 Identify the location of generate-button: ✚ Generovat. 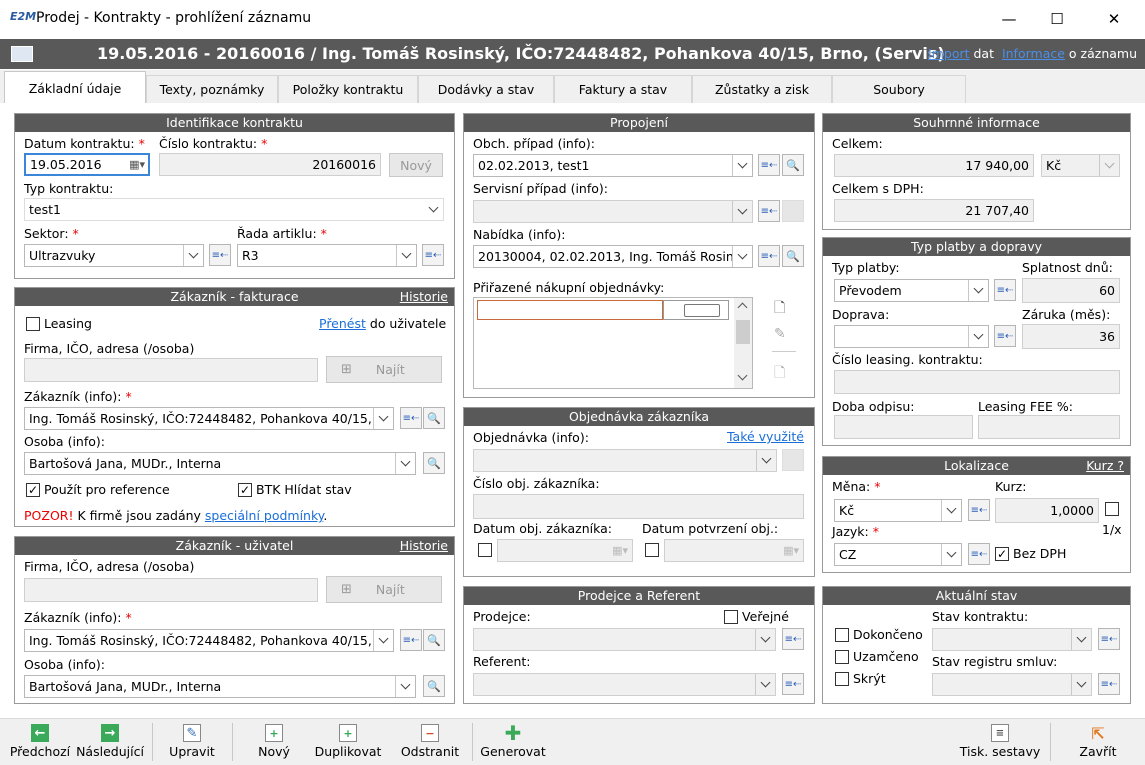
(513, 742).